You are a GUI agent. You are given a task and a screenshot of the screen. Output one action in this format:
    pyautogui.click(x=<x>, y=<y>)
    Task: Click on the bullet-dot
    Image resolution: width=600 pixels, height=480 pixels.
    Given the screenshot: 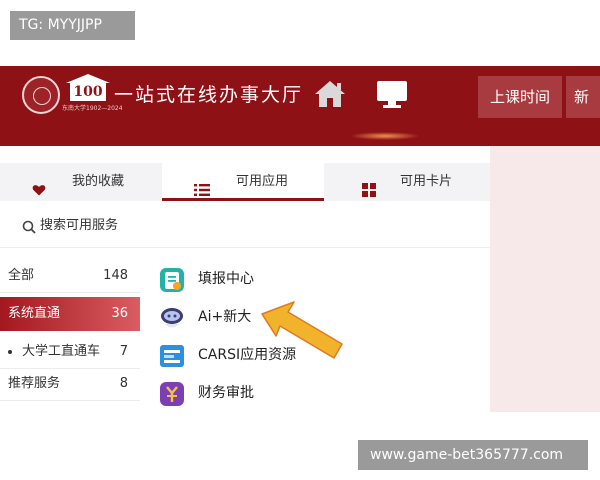 What is the action you would take?
    pyautogui.click(x=10, y=352)
    